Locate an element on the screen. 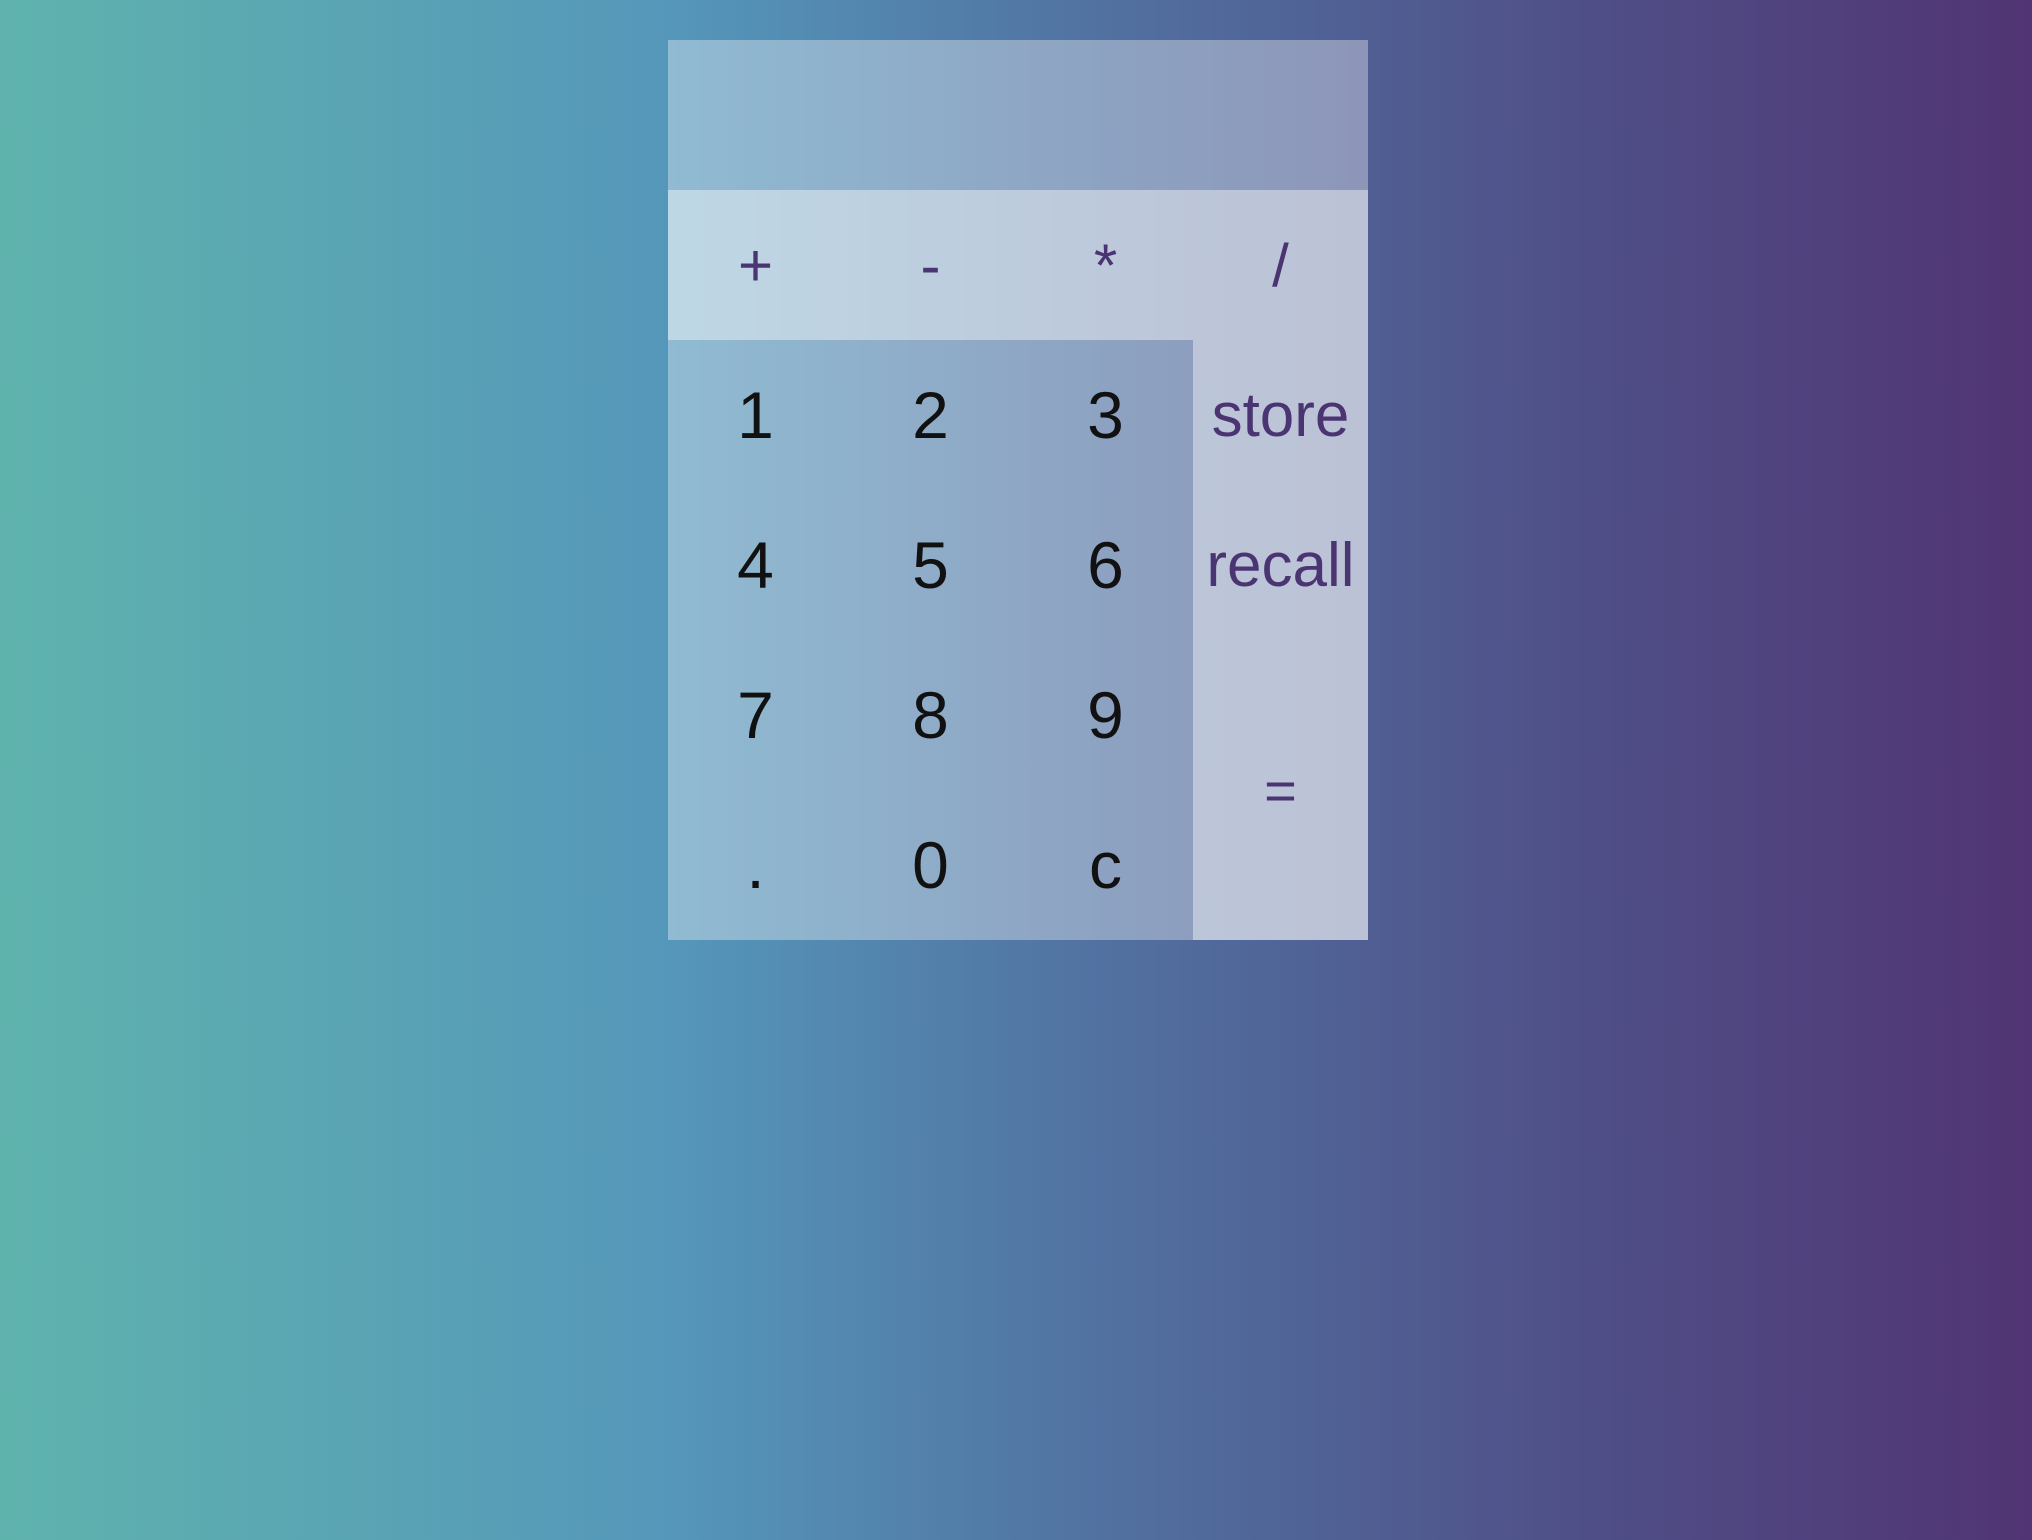 The height and width of the screenshot is (1540, 2032). digit-0-button: 0 is located at coordinates (930, 865).